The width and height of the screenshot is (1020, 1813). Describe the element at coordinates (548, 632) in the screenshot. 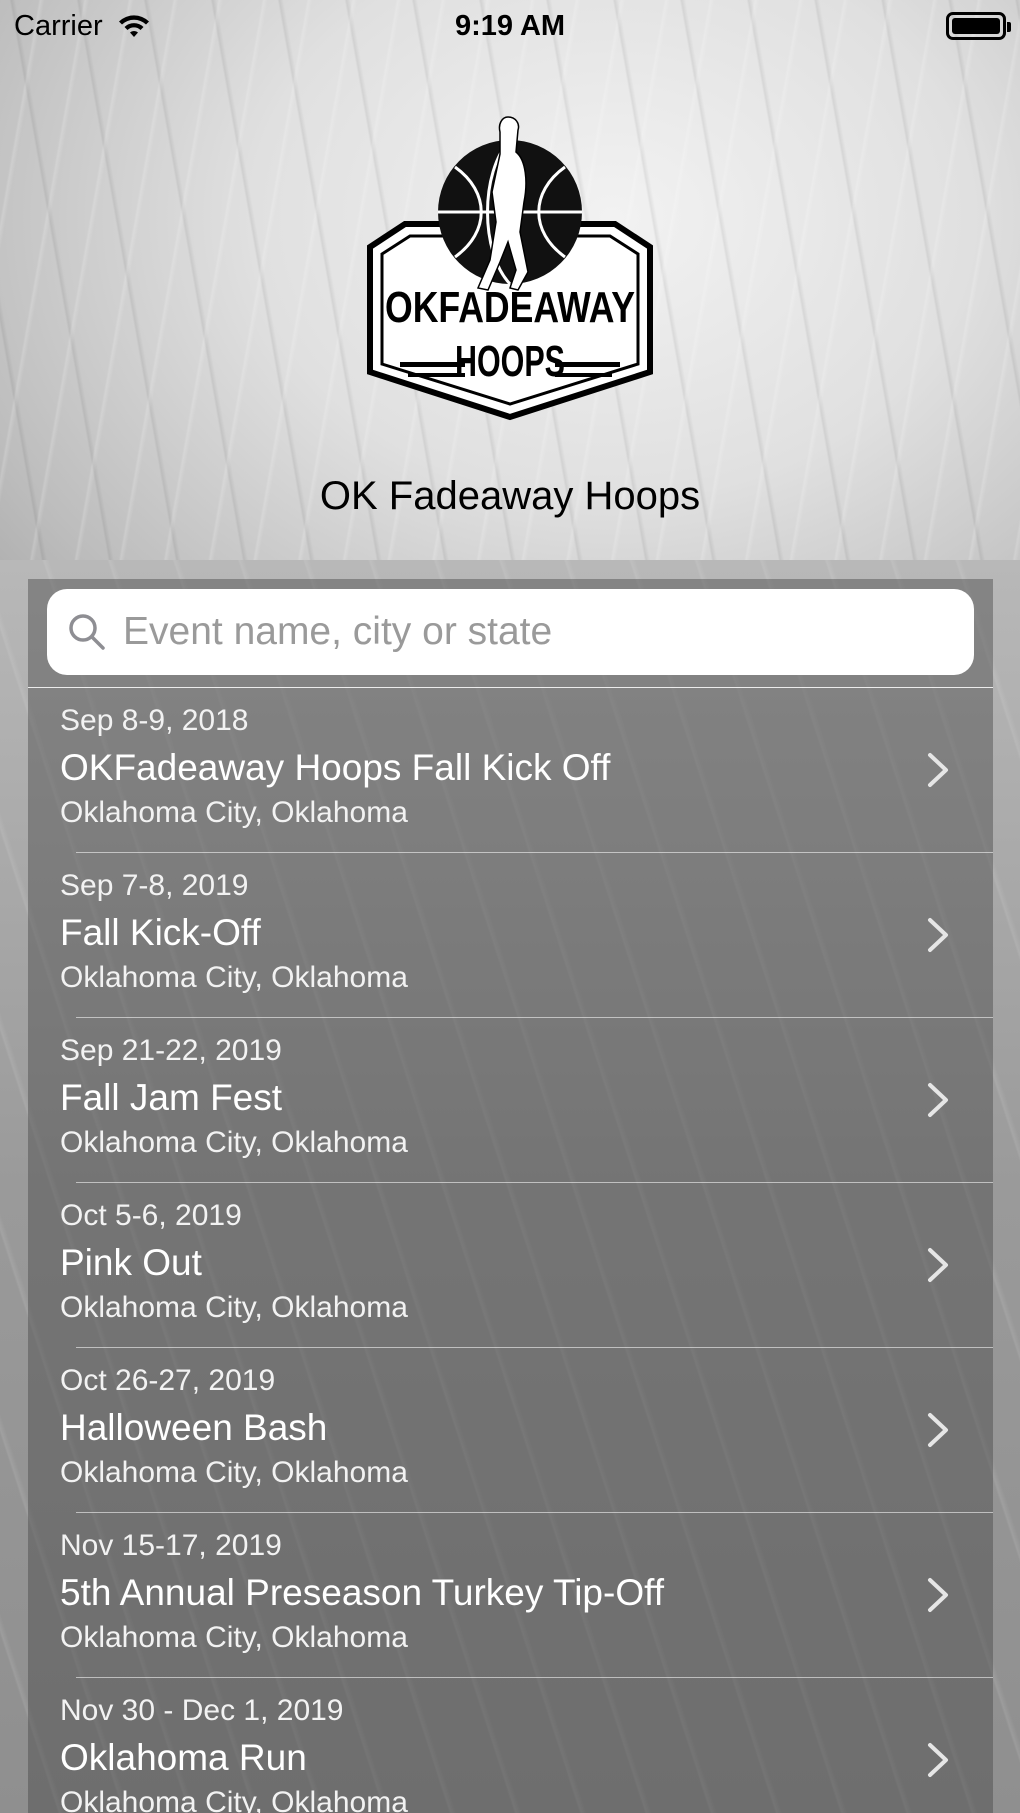

I see `search-input` at that location.